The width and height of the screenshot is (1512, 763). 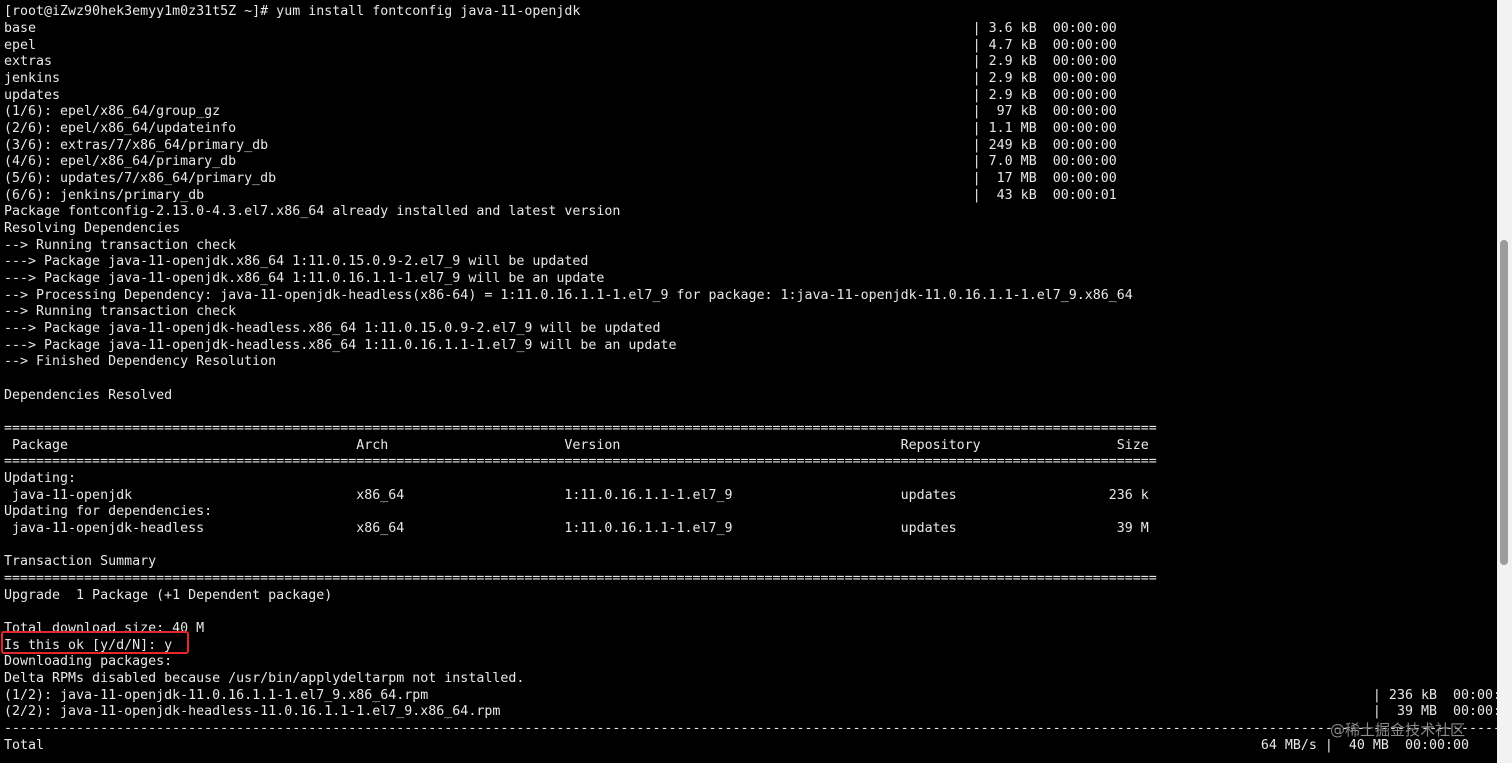 What do you see at coordinates (560, 61) in the screenshot?
I see `terminal-line: extras | 2.9 kB 00:00:00` at bounding box center [560, 61].